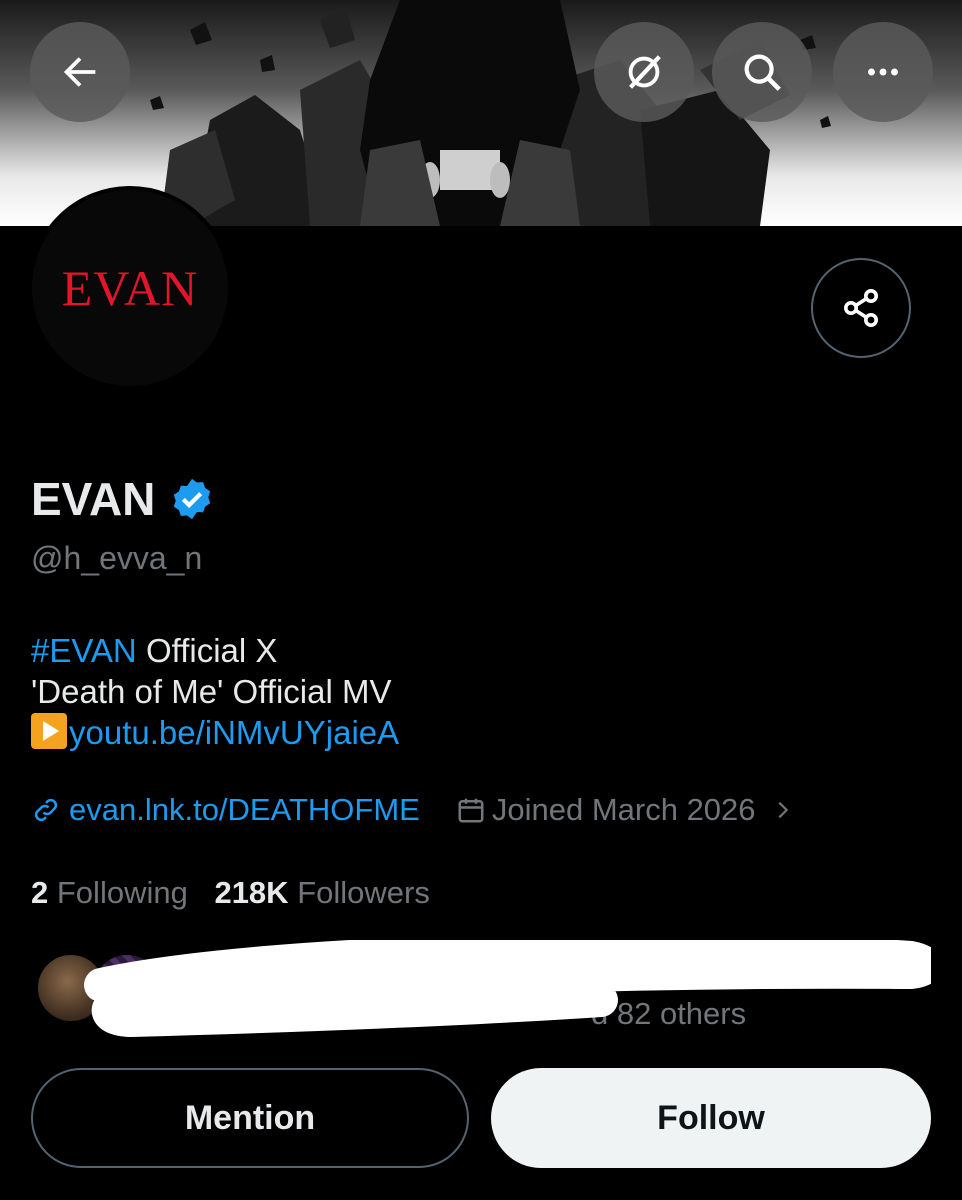  I want to click on bio-line-1: #EVAN Official X, so click(215, 650).